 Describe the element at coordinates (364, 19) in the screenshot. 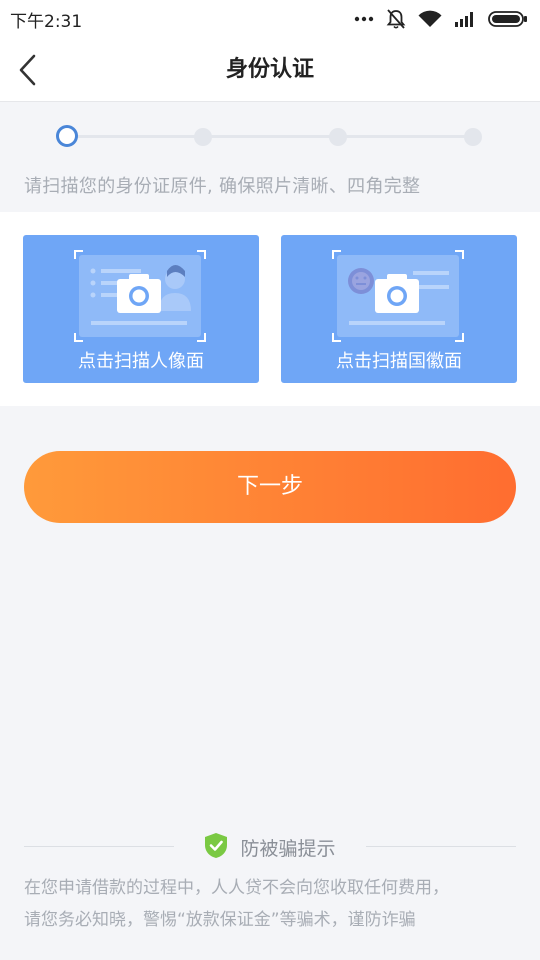

I see `more-dots-icon` at that location.